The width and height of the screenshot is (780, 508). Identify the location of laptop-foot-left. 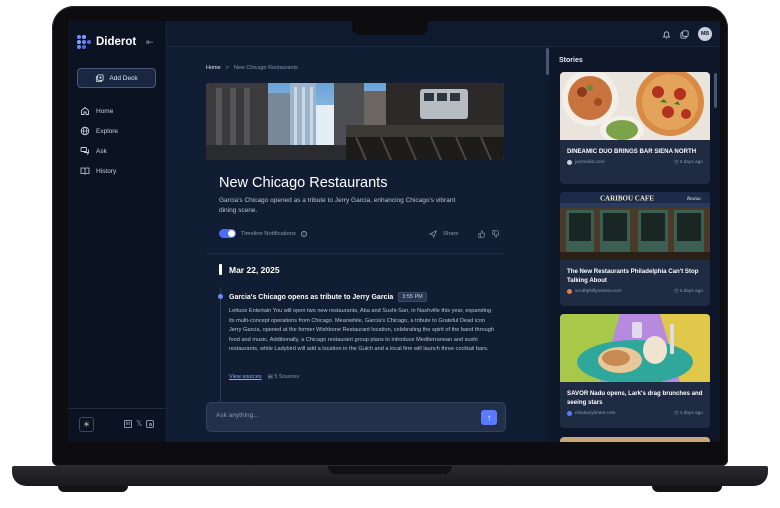
(93, 489).